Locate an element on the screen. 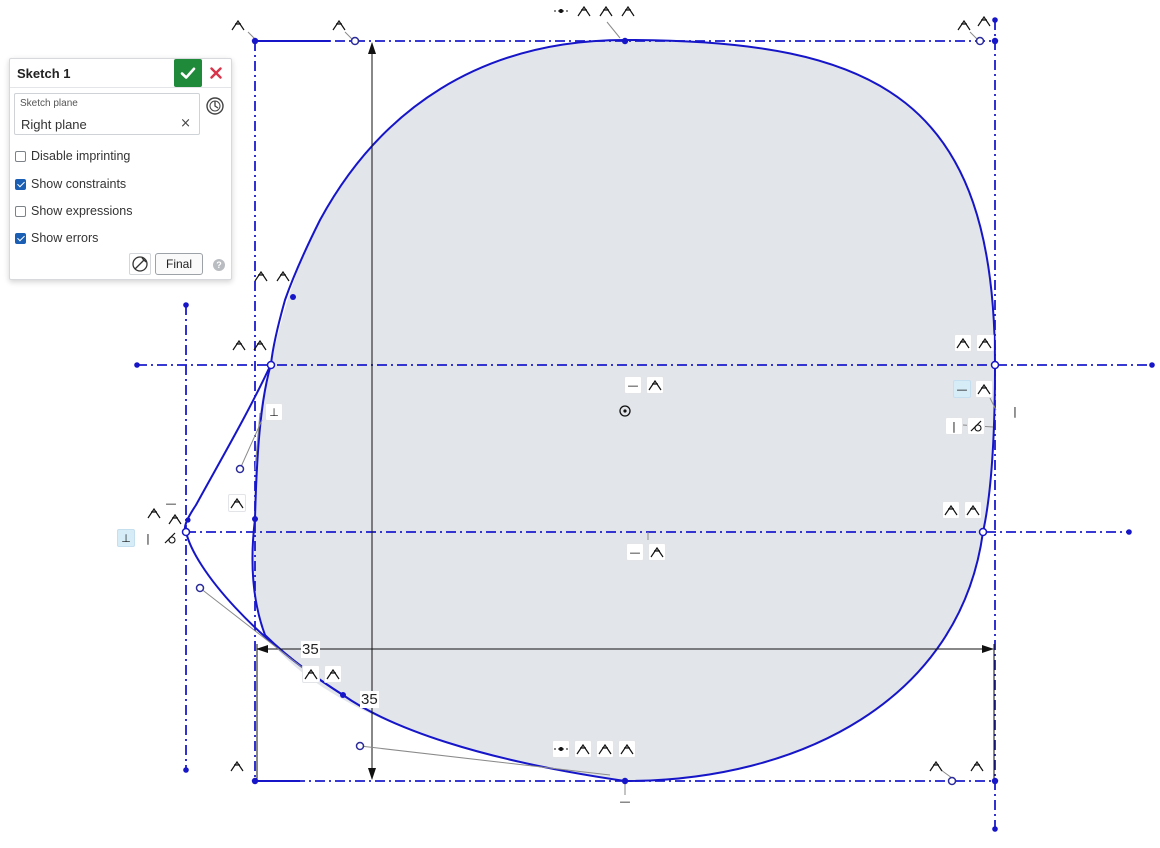 Image resolution: width=1160 pixels, height=848 pixels. cancel-button is located at coordinates (216, 73).